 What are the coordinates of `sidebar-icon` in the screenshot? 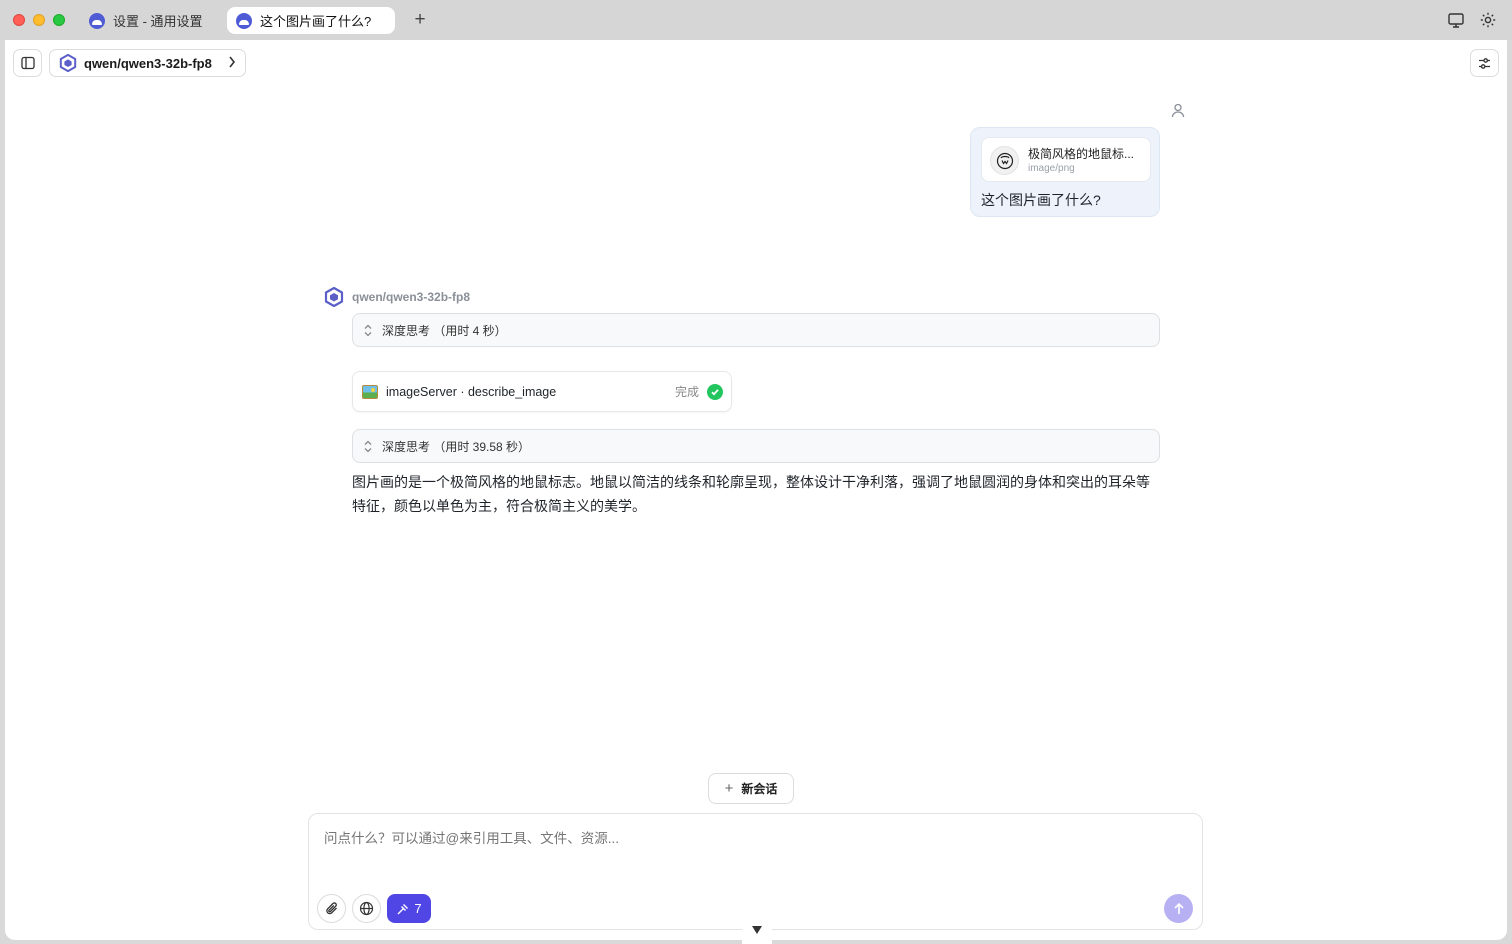 It's located at (27, 63).